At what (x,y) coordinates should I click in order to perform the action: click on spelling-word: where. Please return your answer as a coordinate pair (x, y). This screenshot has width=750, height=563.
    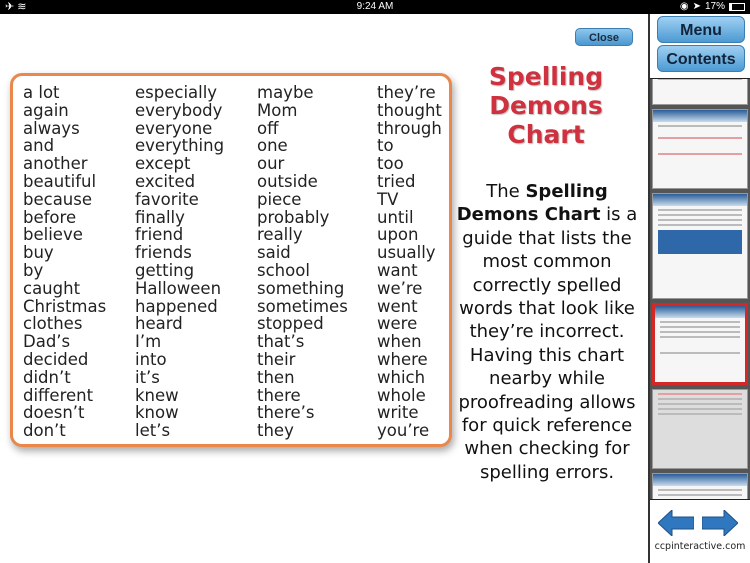
    Looking at the image, I should click on (402, 359).